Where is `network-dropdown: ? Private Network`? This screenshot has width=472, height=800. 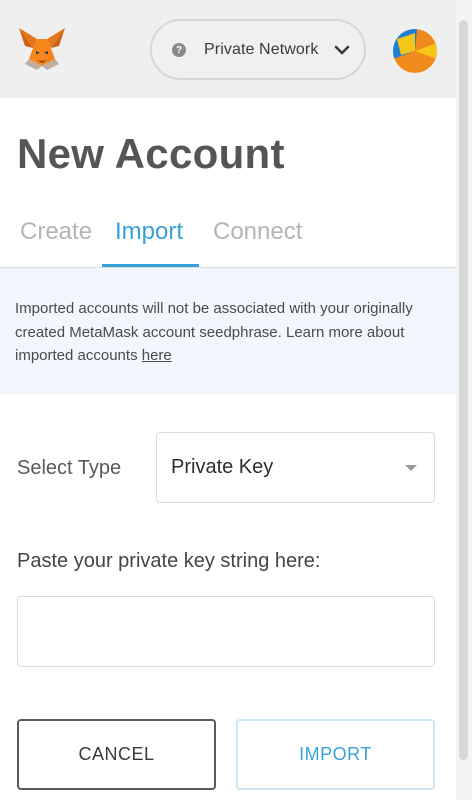
network-dropdown: ? Private Network is located at coordinates (258, 49).